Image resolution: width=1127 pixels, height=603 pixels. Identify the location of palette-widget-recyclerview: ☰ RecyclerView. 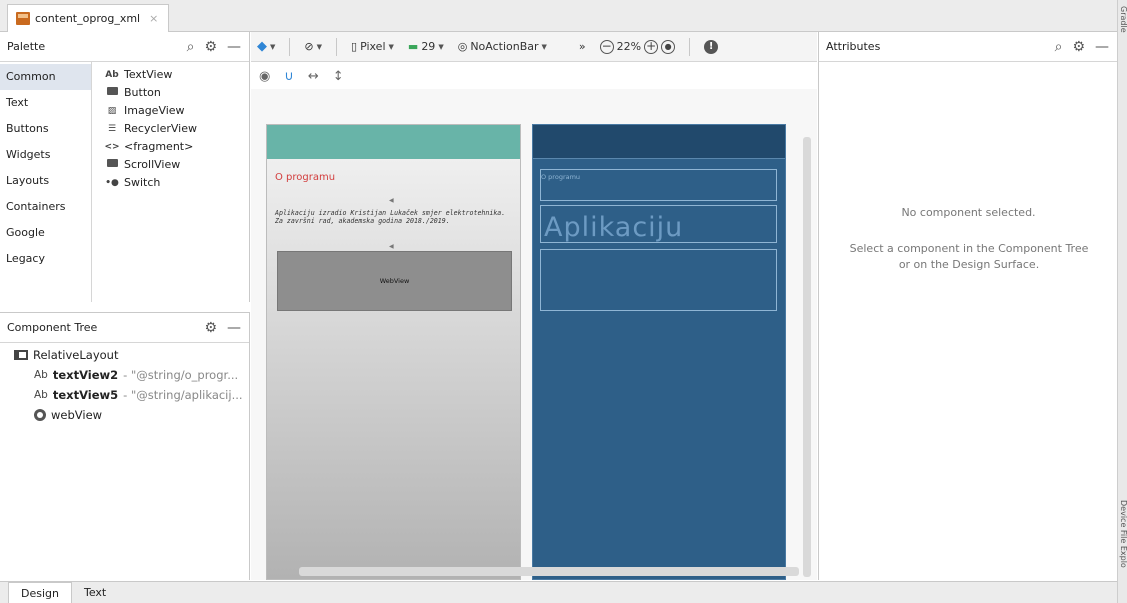
(170, 129).